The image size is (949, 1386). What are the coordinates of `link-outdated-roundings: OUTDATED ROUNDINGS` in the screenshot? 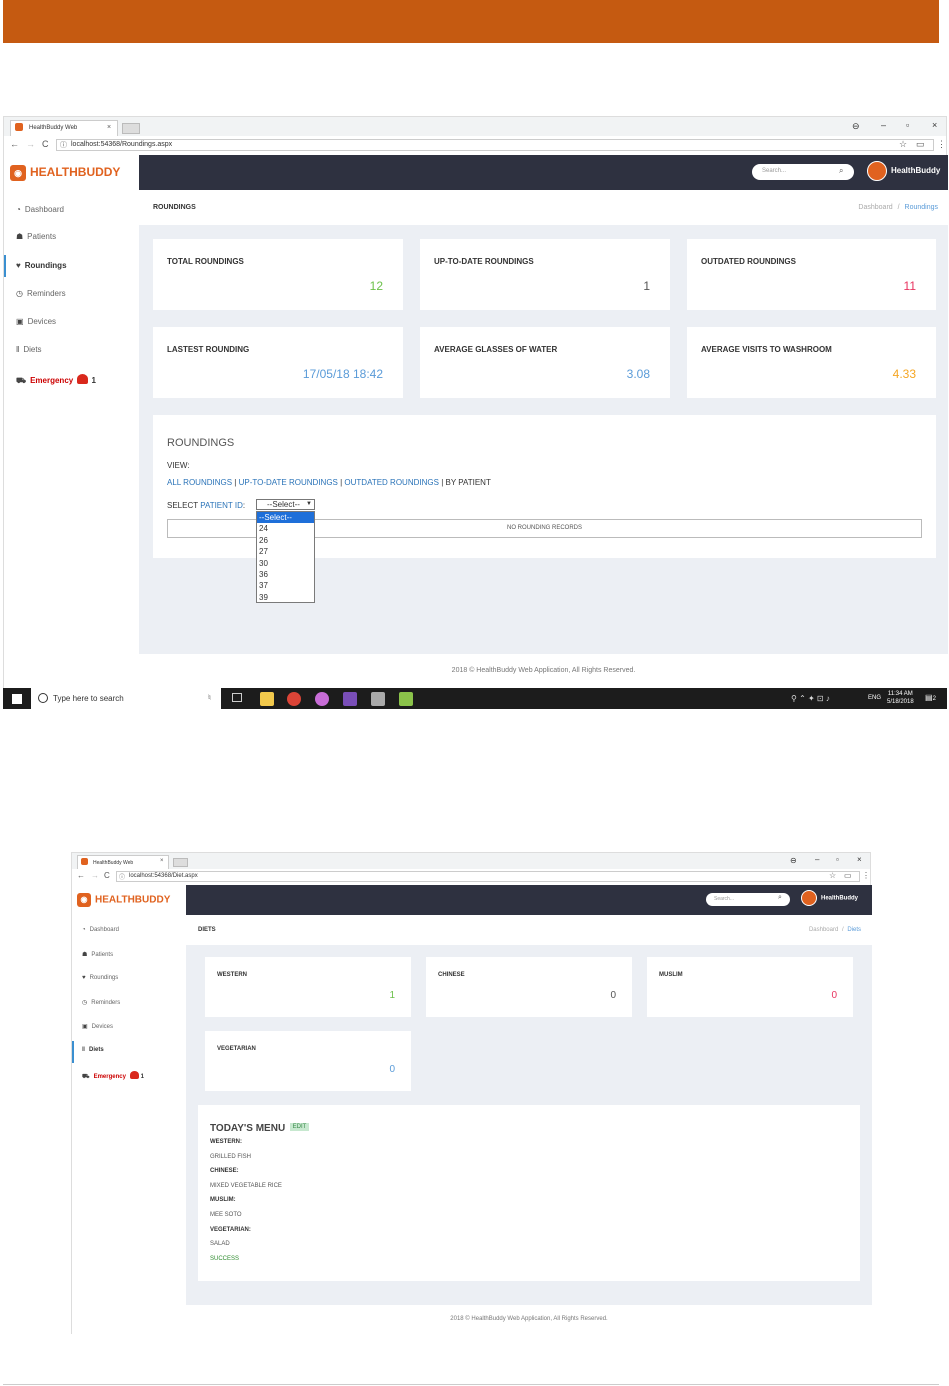 It's located at (391, 482).